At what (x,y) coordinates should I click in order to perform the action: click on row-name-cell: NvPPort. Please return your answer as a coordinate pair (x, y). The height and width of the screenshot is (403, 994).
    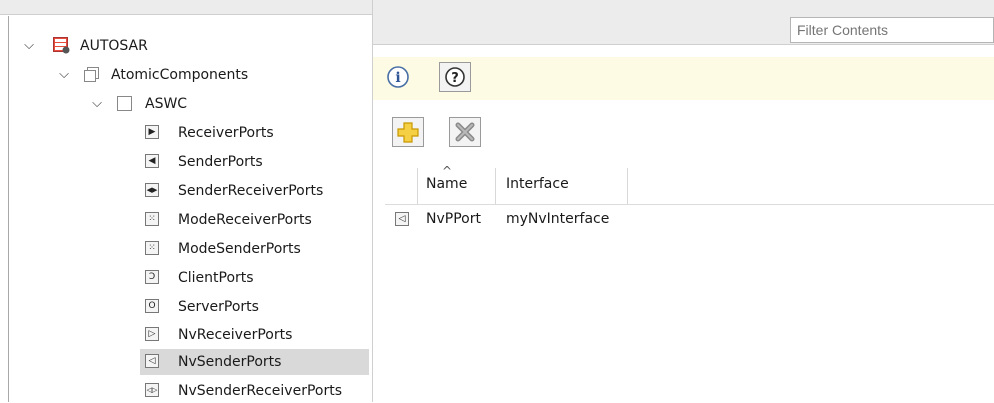
    Looking at the image, I should click on (453, 219).